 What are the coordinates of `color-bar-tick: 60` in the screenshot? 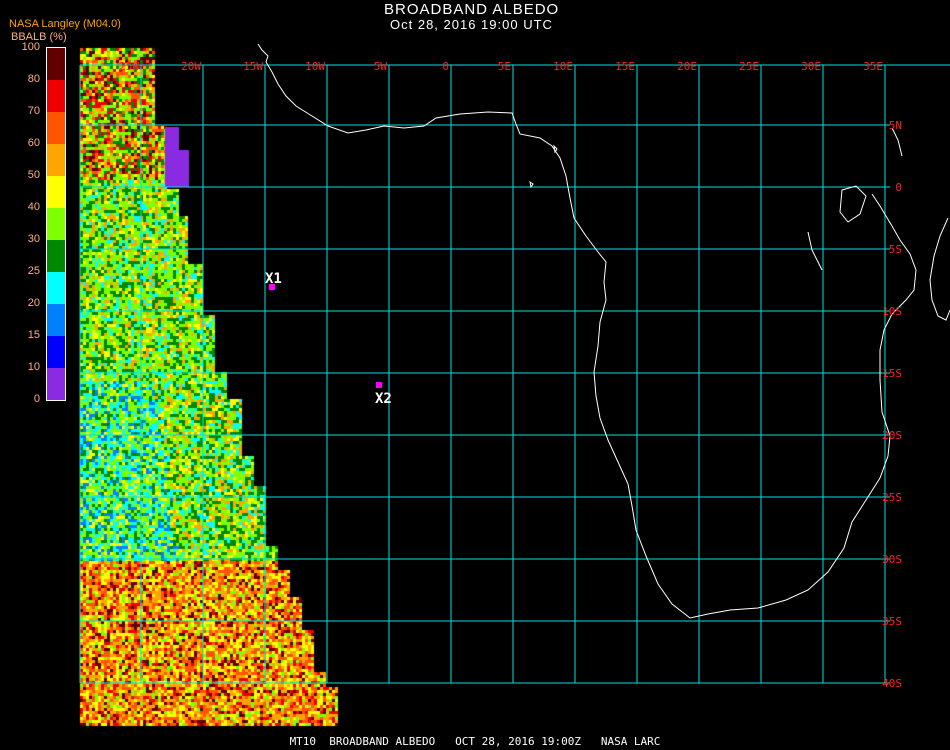 It's located at (33, 143).